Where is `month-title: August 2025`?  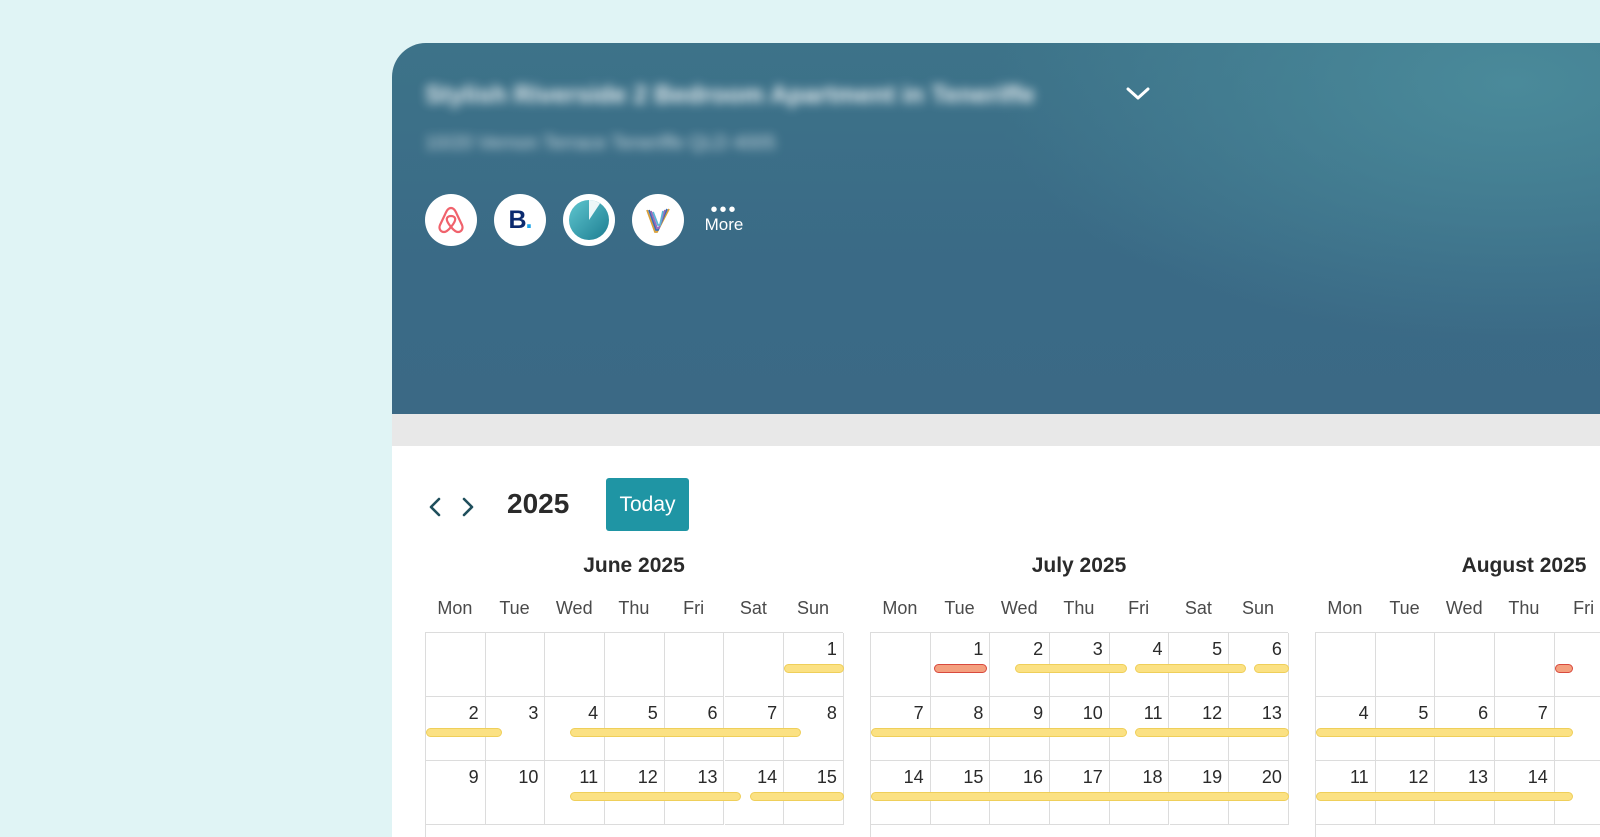 month-title: August 2025 is located at coordinates (1524, 565).